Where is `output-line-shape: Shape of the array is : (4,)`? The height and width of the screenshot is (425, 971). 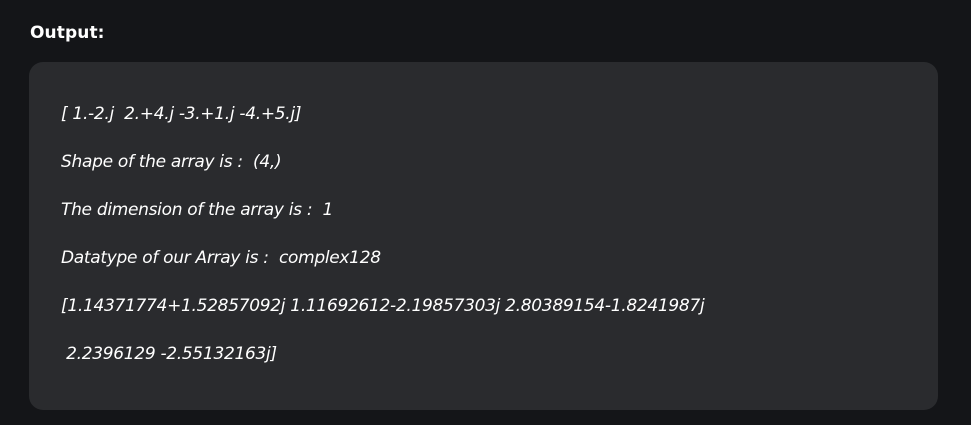
output-line-shape: Shape of the array is : (4,) is located at coordinates (171, 162).